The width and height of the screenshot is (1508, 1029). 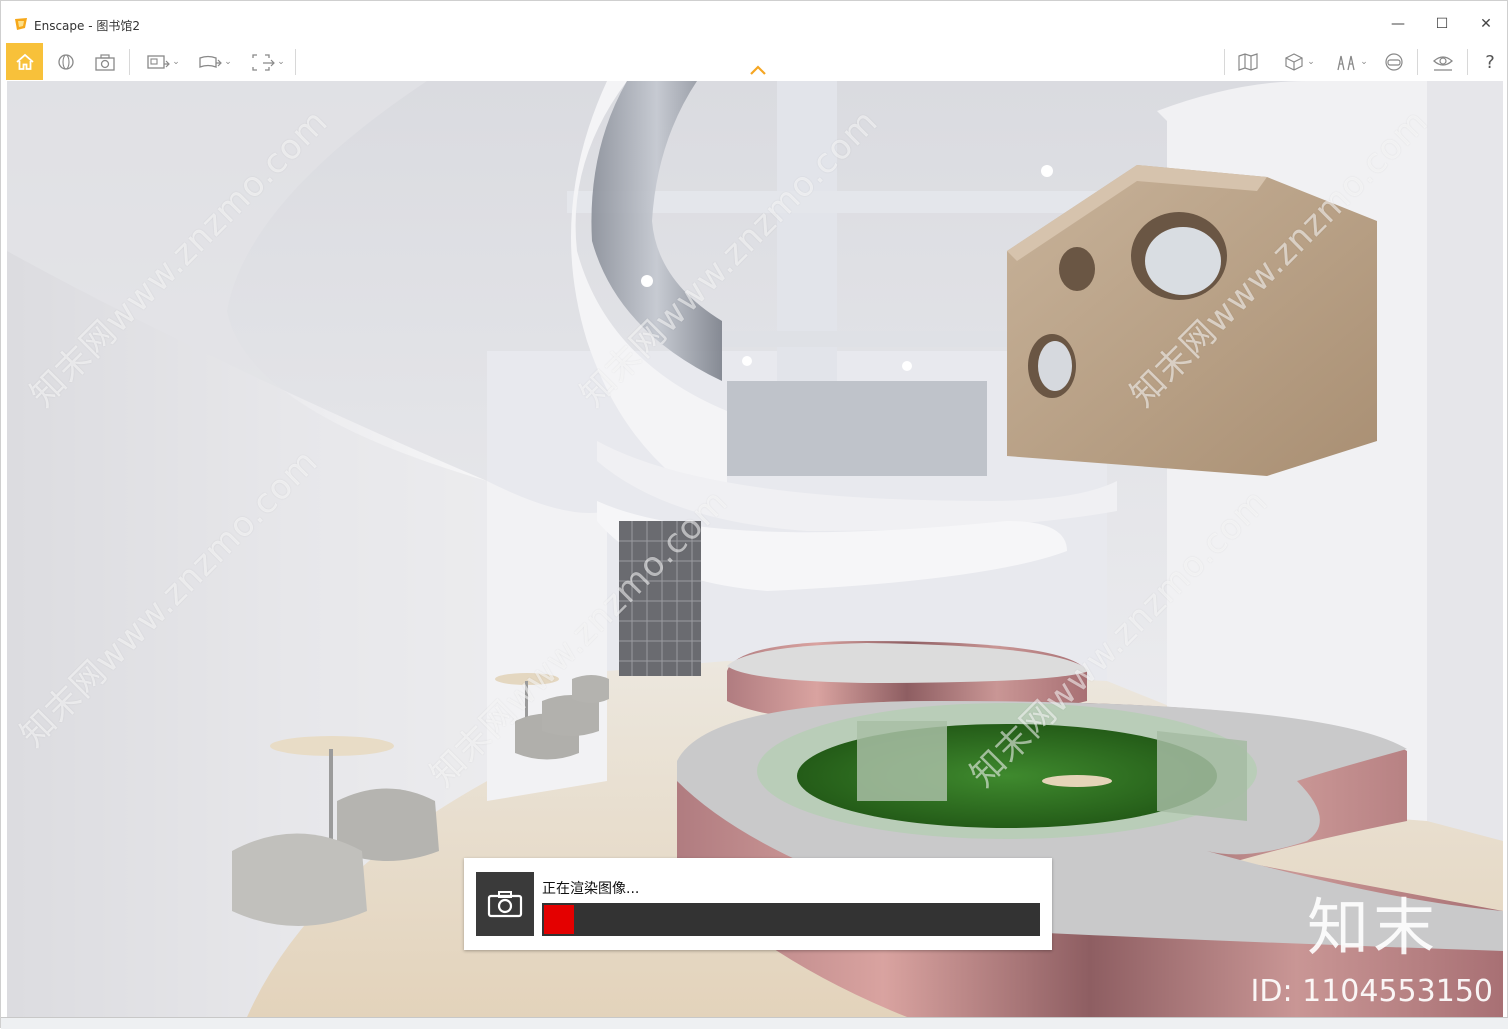 I want to click on camera-icon, so click(x=505, y=904).